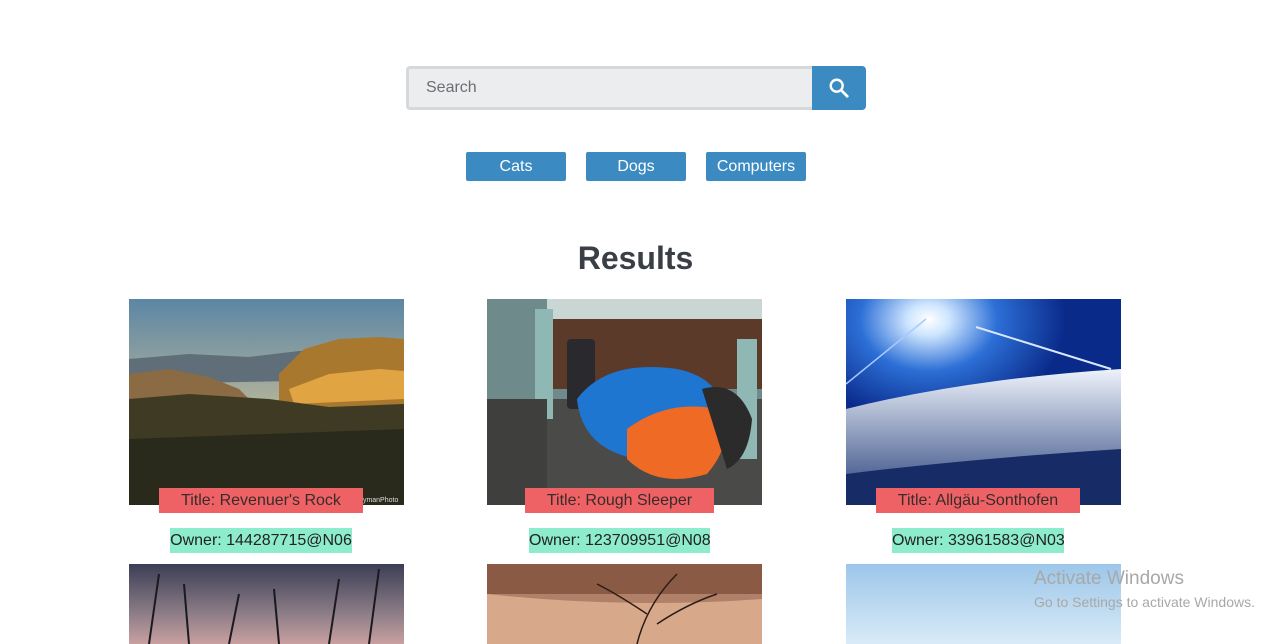 The image size is (1287, 644). Describe the element at coordinates (516, 166) in the screenshot. I see `filter-button-cats: Cats` at that location.